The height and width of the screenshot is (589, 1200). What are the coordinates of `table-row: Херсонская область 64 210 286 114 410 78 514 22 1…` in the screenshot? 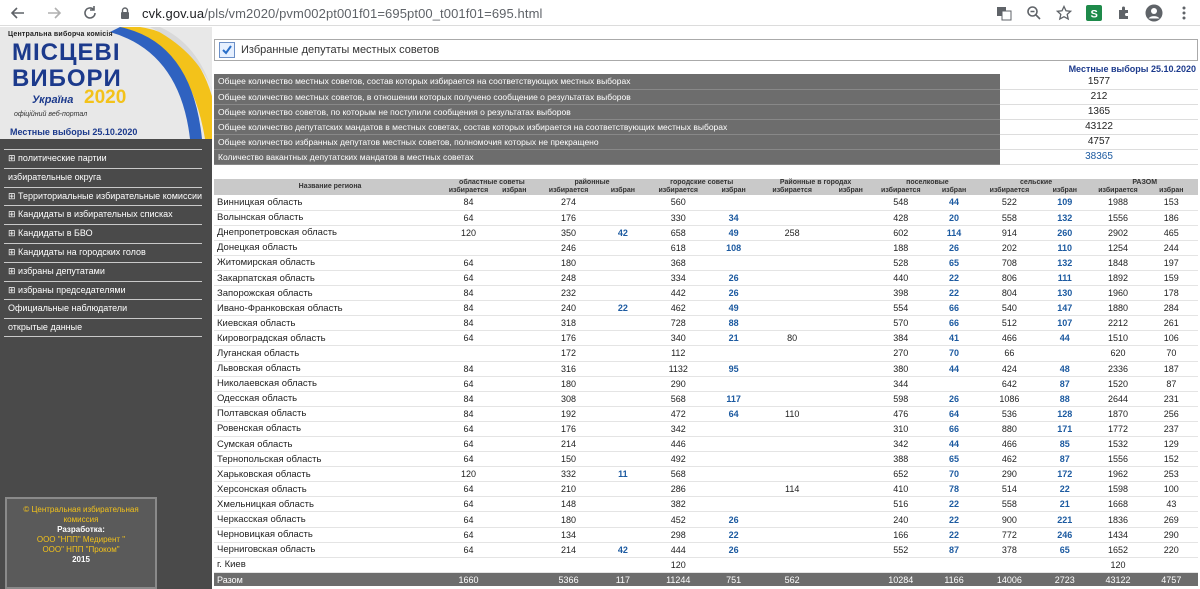 It's located at (706, 489).